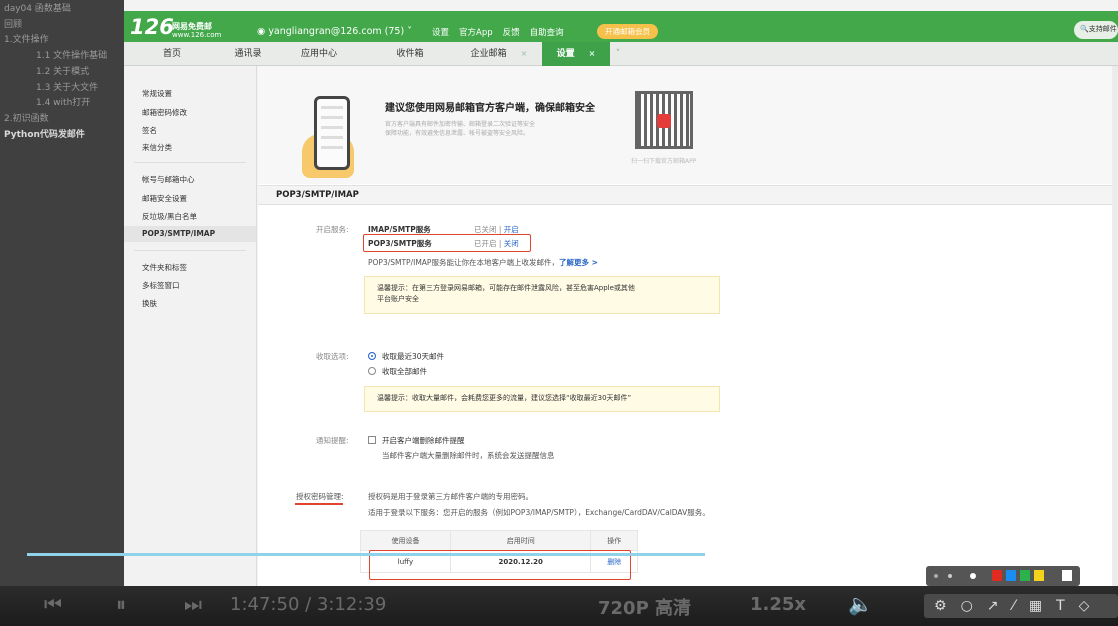 The width and height of the screenshot is (1118, 626). I want to click on promo-sub-line2: 保障功能，有效避免信息泄露、帐号被盗等安全风险。, so click(457, 133).